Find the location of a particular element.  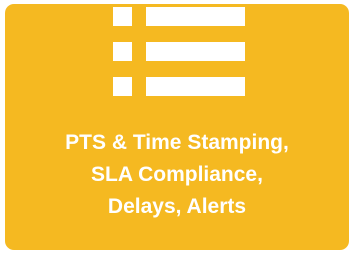

tile-label-line-3: Delays, Alerts is located at coordinates (177, 206).